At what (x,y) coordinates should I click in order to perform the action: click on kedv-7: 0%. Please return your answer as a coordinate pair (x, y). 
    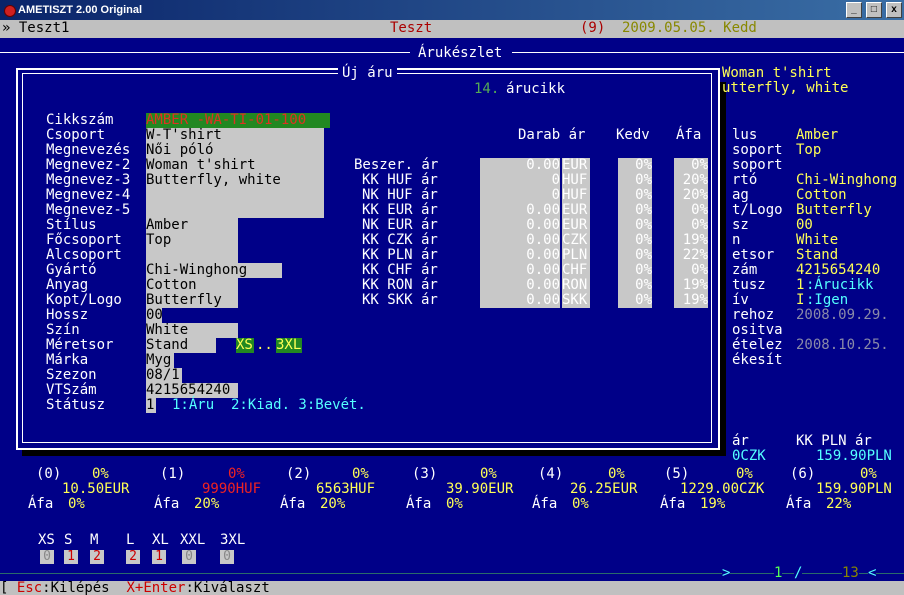
    Looking at the image, I should click on (635, 270).